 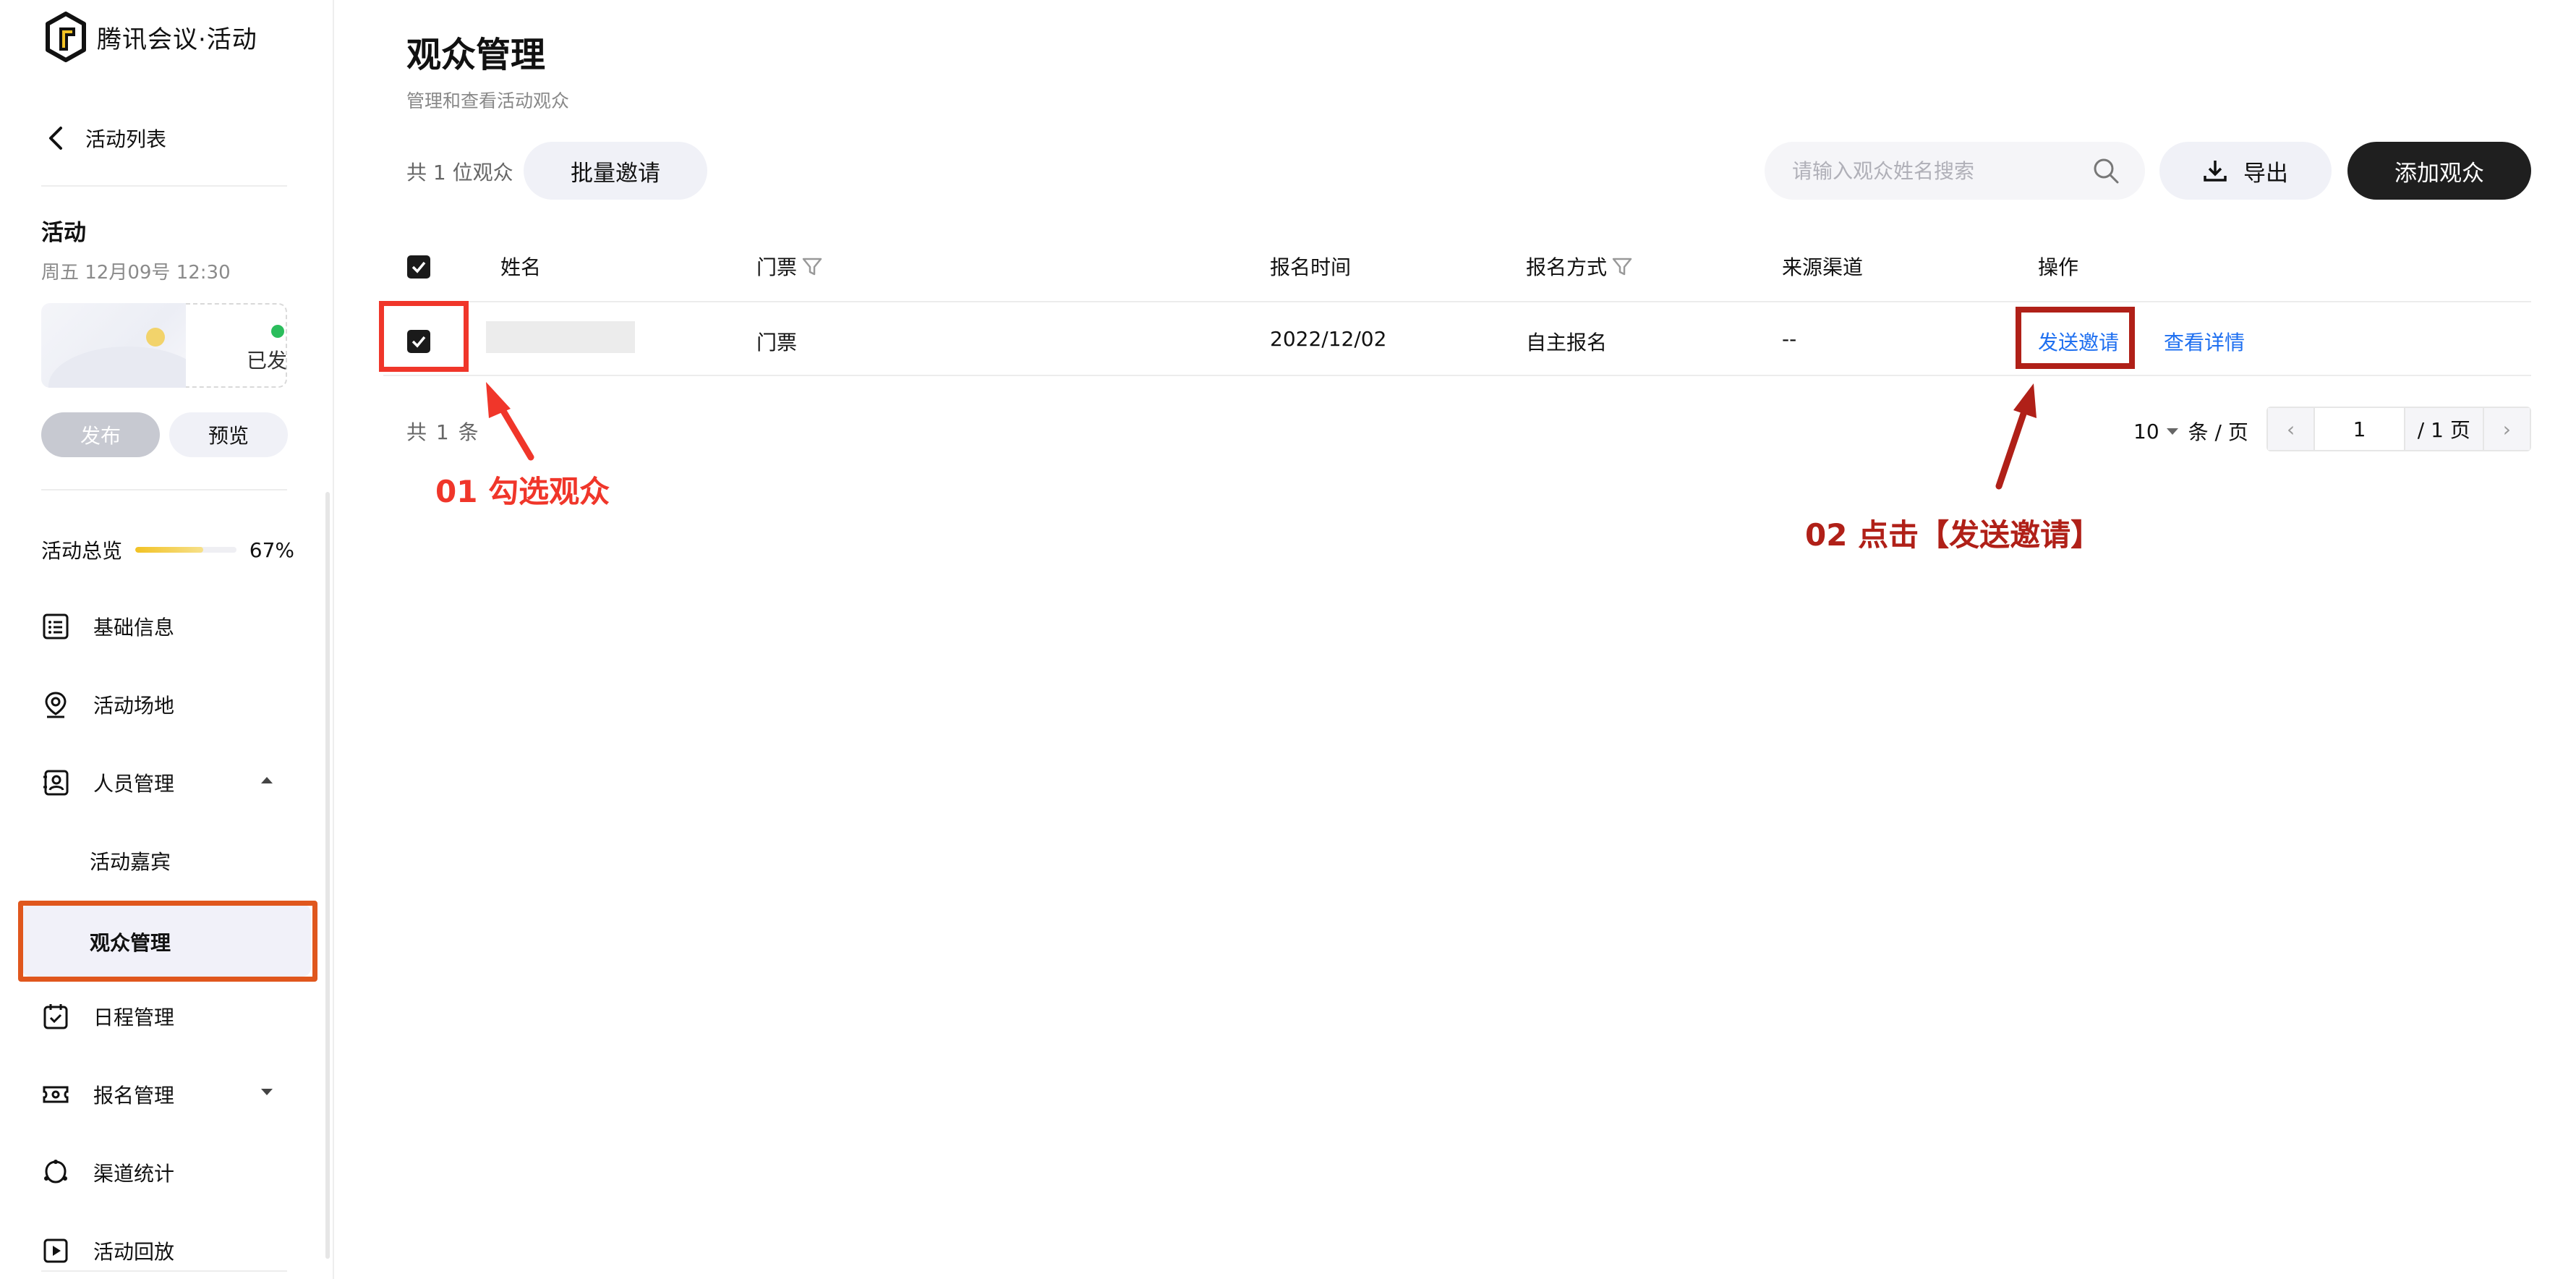 I want to click on event-time: 周五 12月09号 12:30, so click(x=136, y=273).